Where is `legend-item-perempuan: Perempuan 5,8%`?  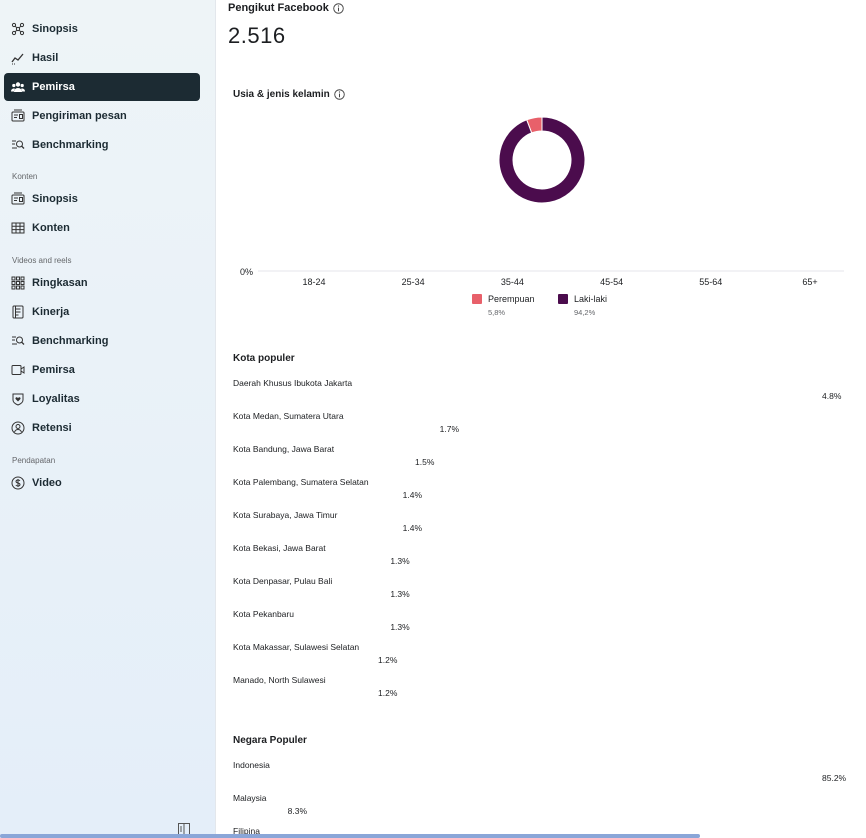
legend-item-perempuan: Perempuan 5,8% is located at coordinates (503, 305).